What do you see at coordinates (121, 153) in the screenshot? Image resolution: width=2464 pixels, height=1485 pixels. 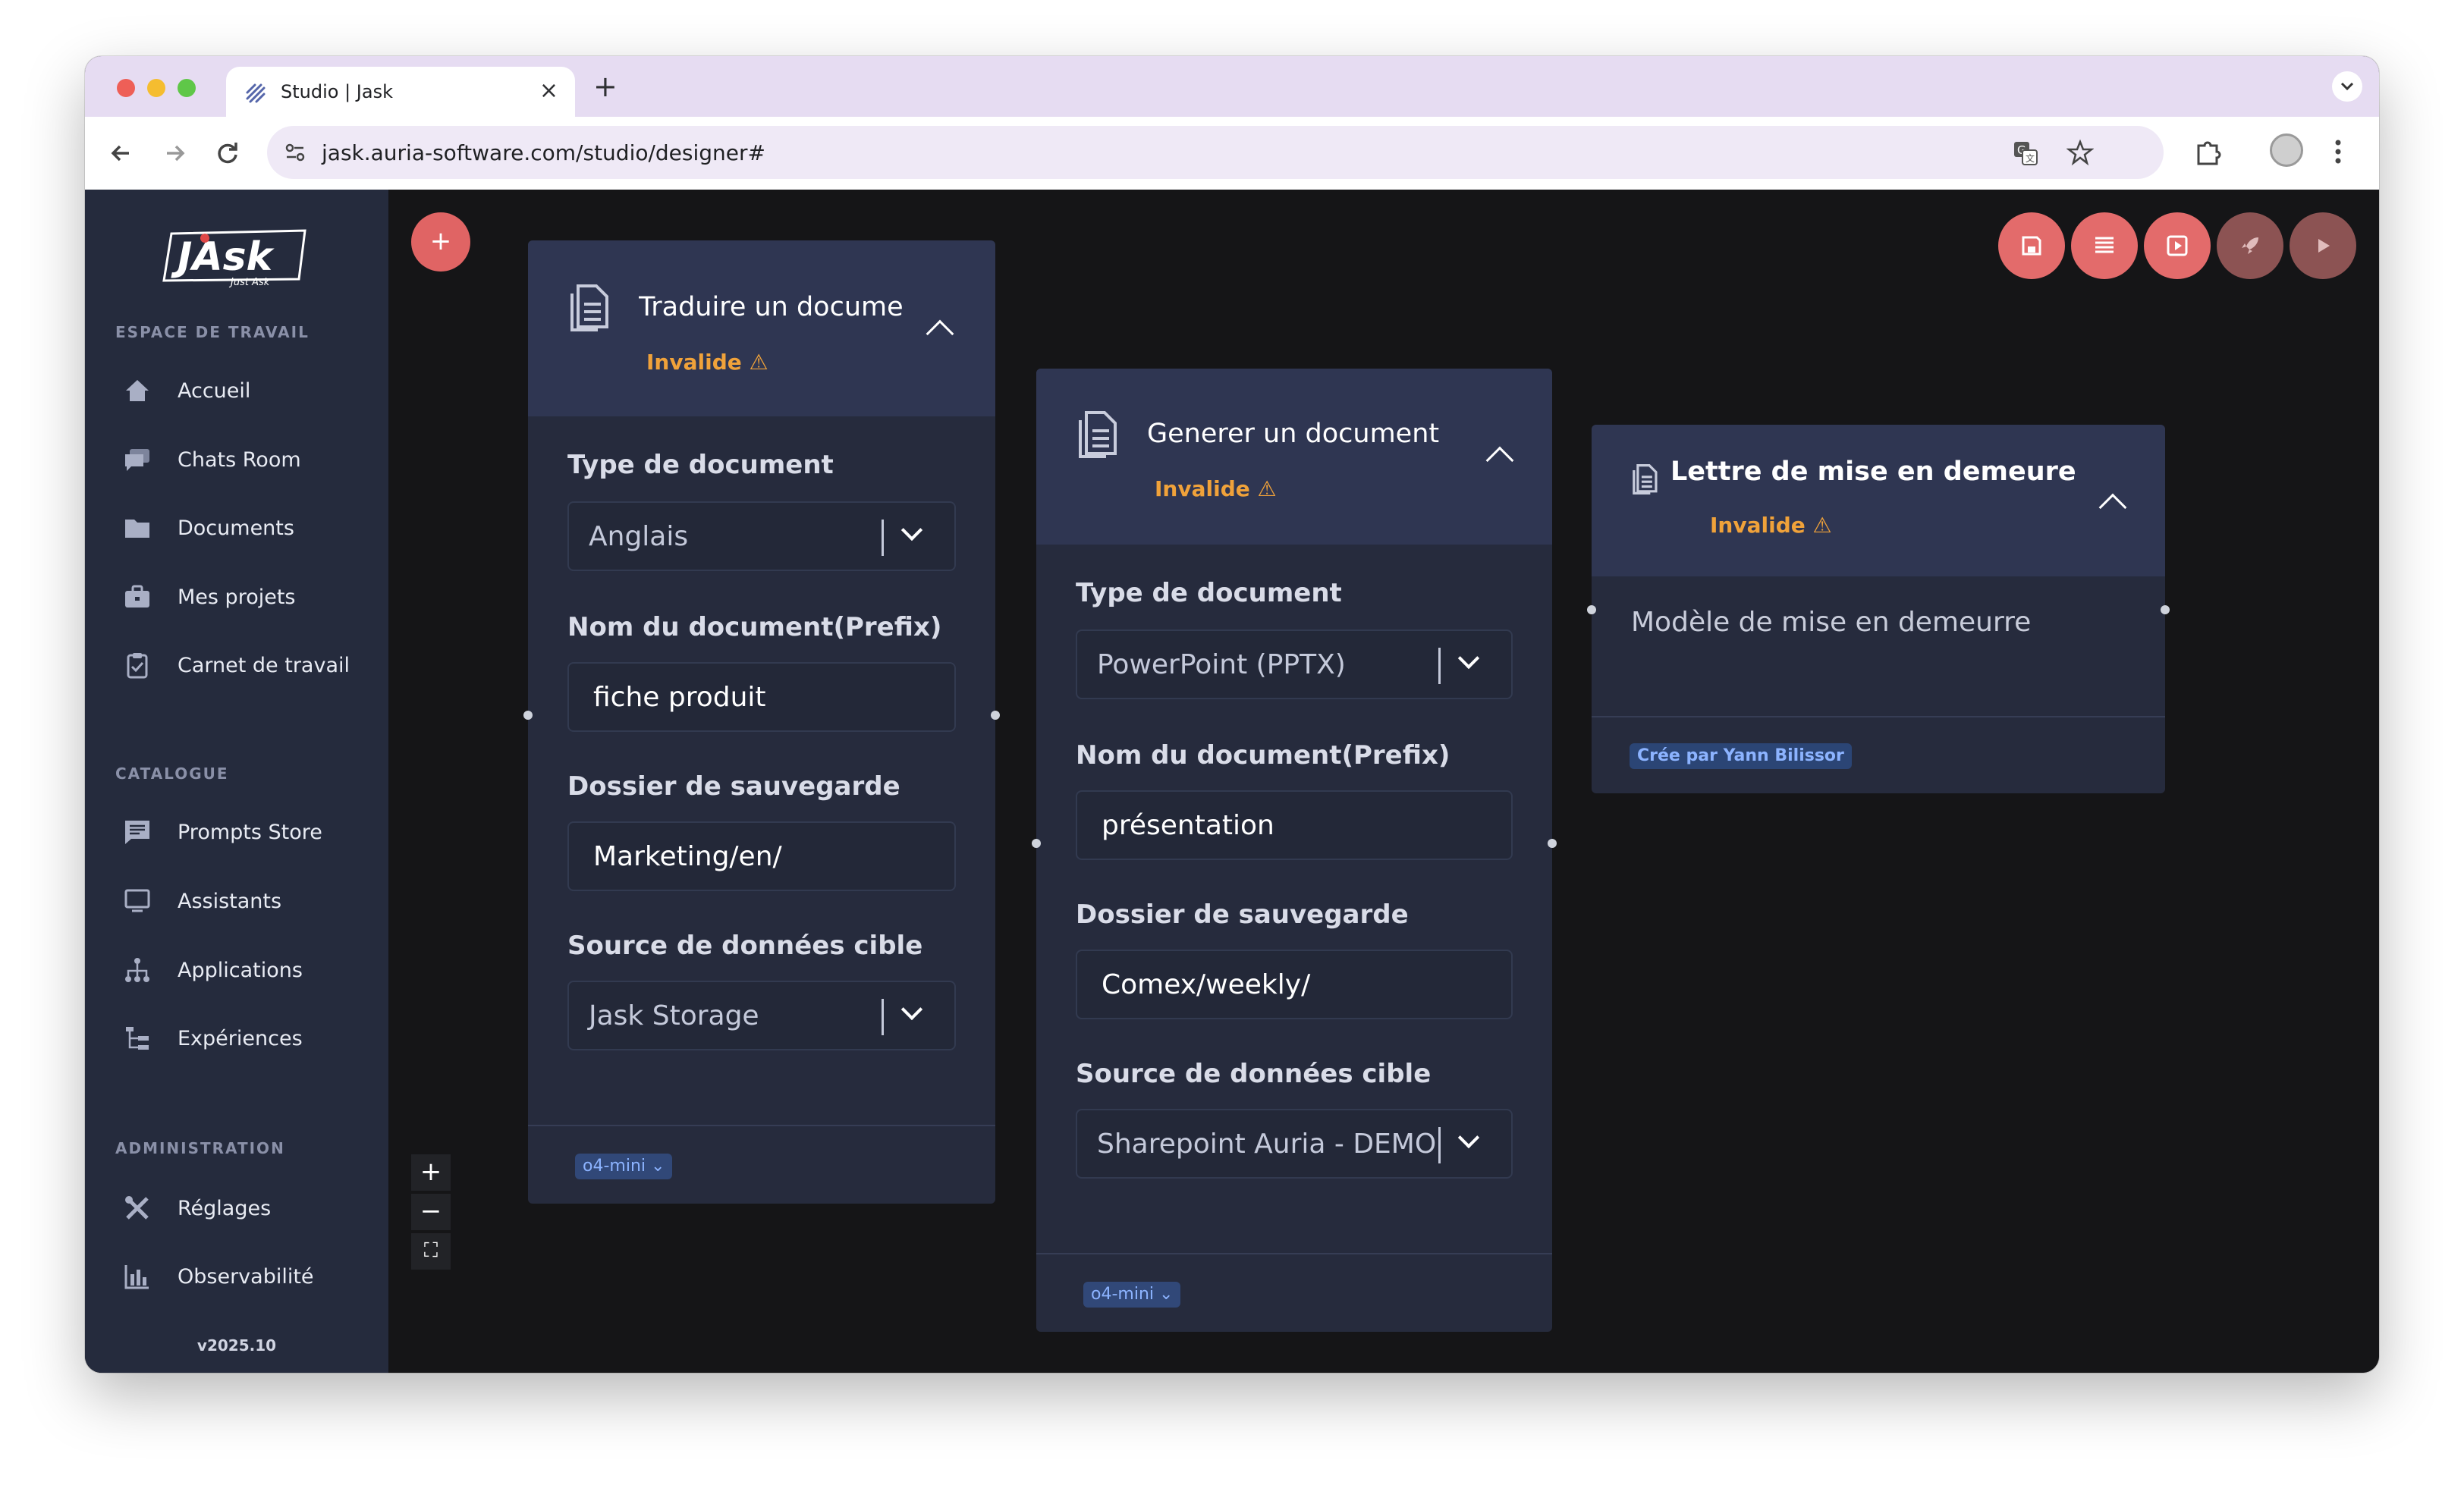 I see `back-arrow-icon` at bounding box center [121, 153].